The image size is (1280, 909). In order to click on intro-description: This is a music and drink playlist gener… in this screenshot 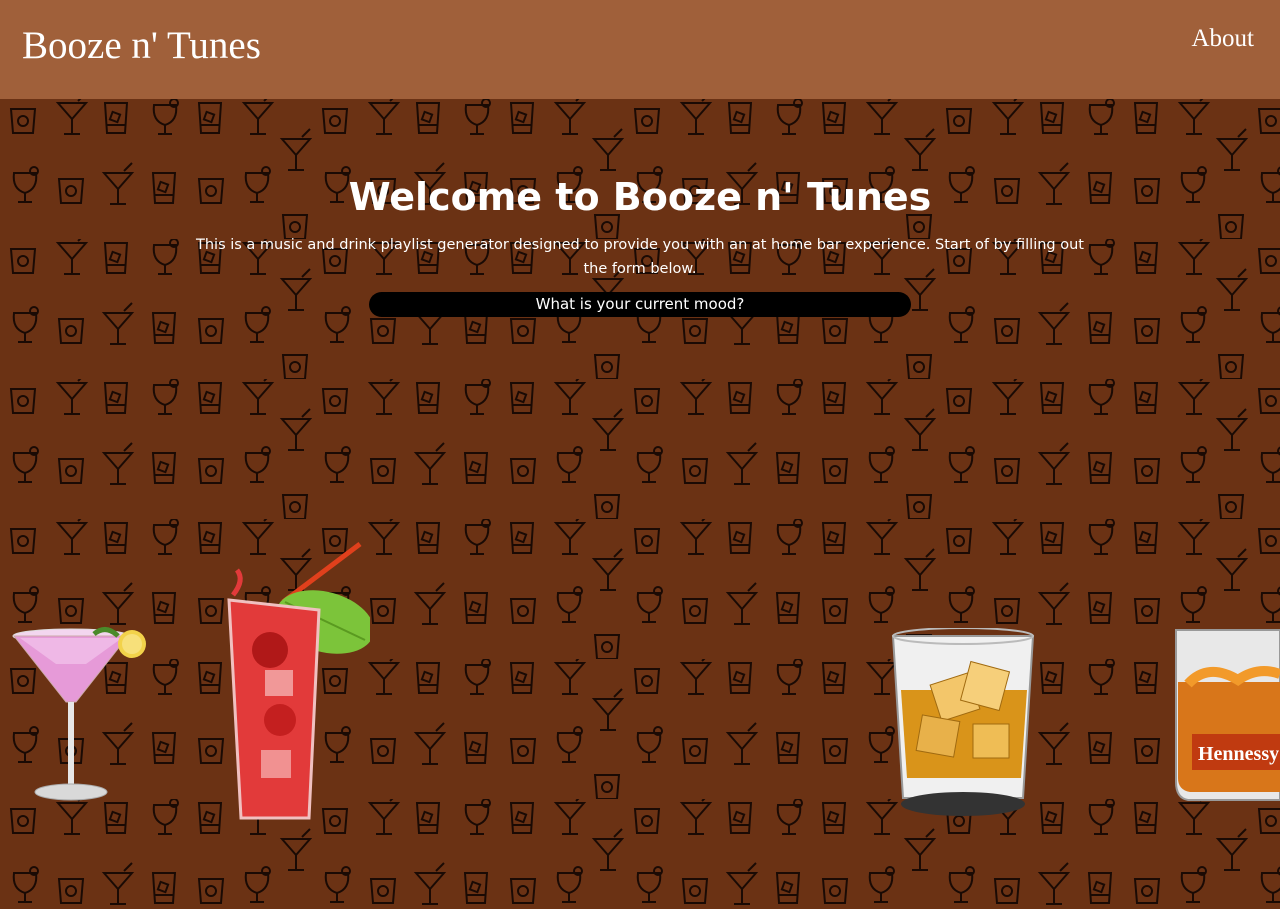, I will do `click(640, 257)`.